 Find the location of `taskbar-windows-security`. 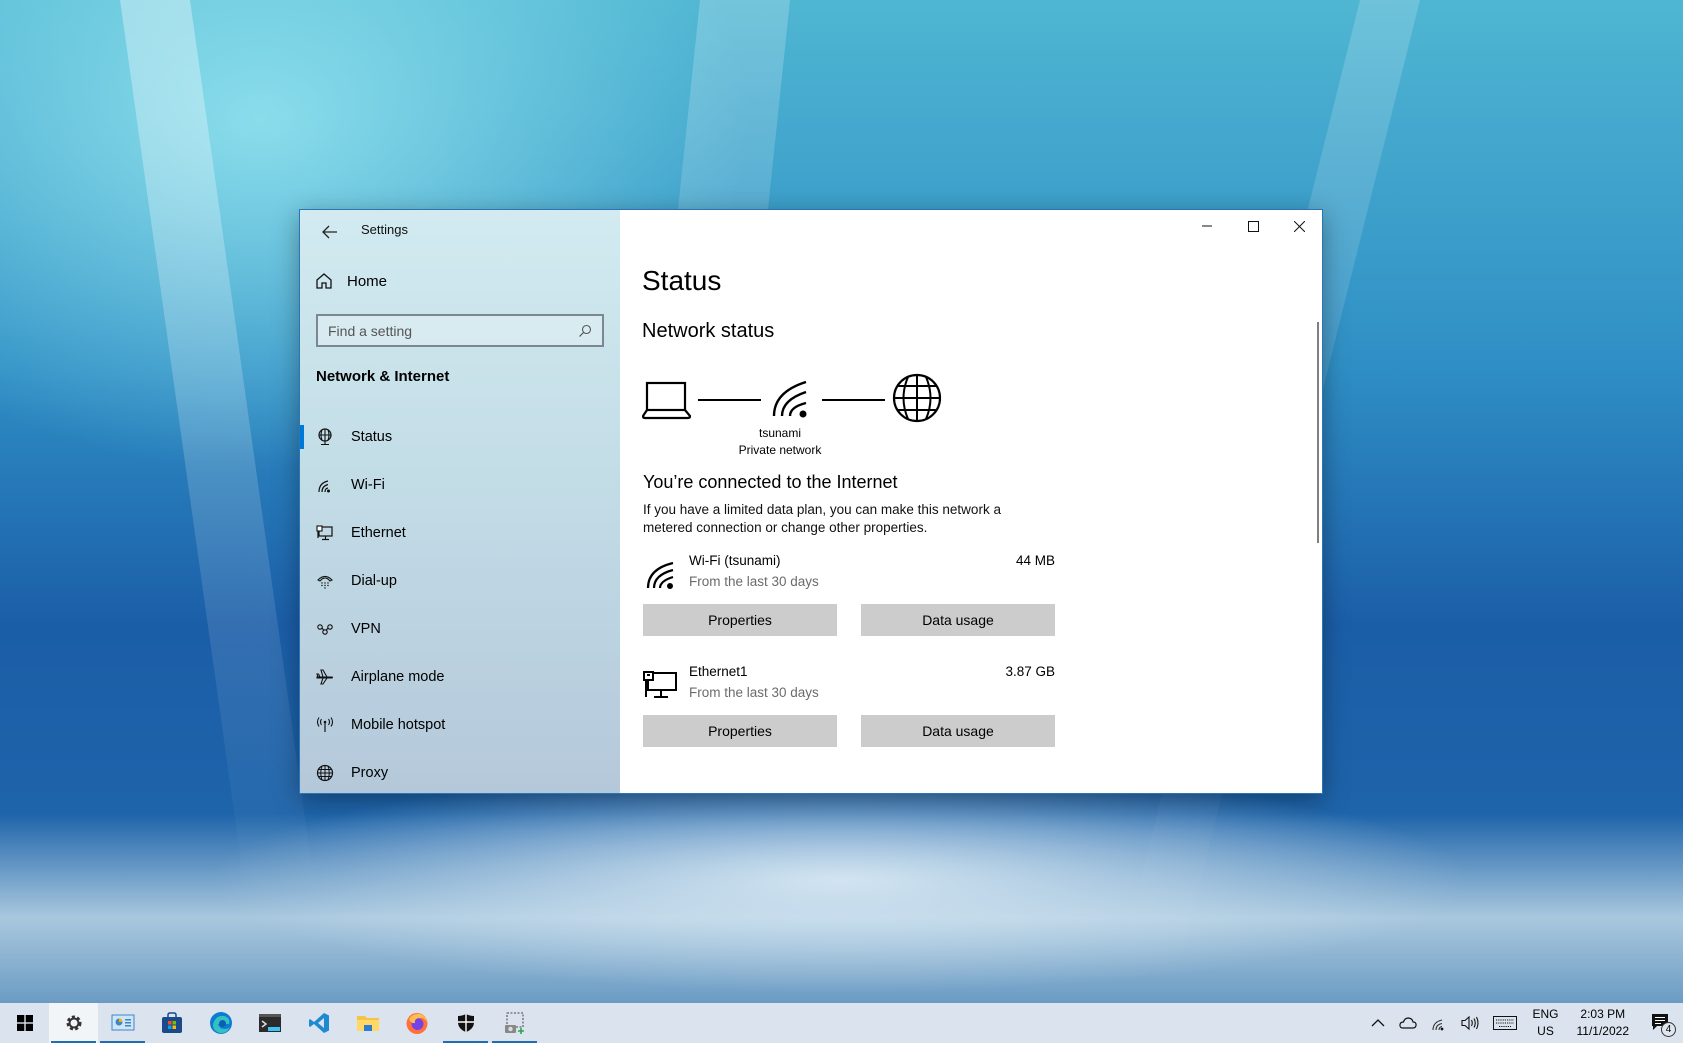

taskbar-windows-security is located at coordinates (465, 1023).